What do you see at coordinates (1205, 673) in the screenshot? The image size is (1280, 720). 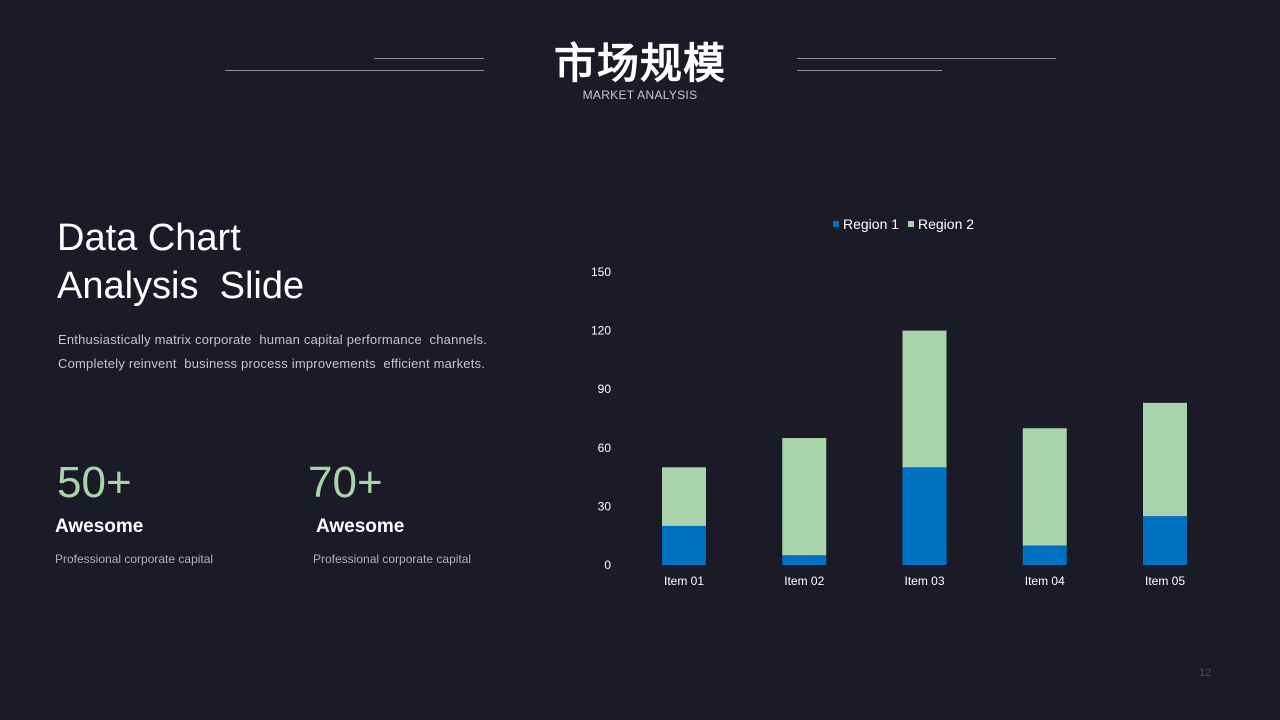 I see `page-number: 12` at bounding box center [1205, 673].